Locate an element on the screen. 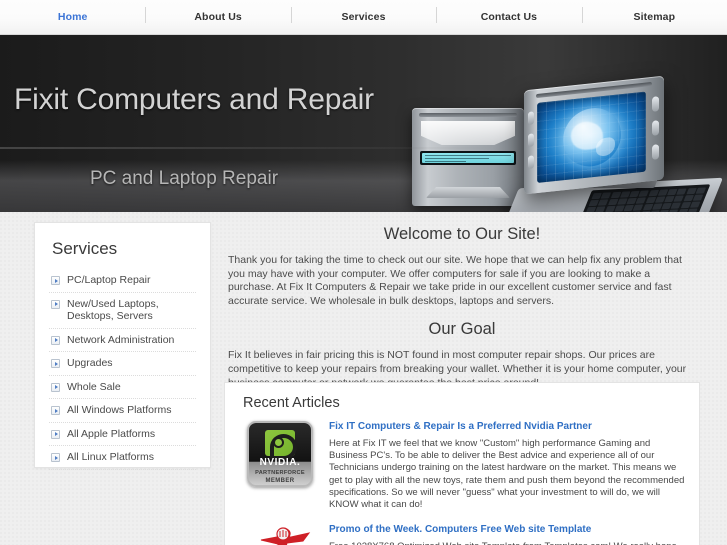  welcome-heading: Welcome to Our Site! is located at coordinates (462, 234).